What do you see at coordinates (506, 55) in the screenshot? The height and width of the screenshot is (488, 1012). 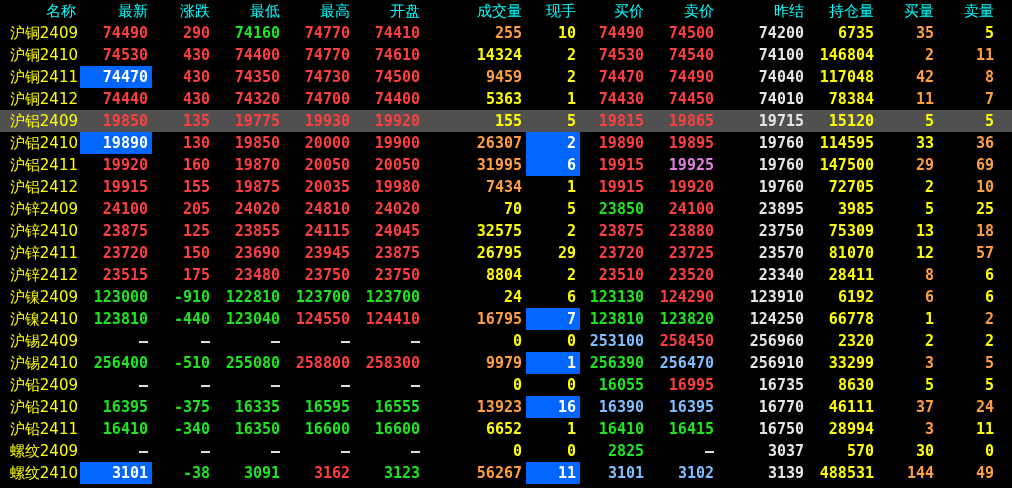 I see `quote-row: 沪铜2410 74530 430 74400 74770 74610 14324 2 74530 74540 74100 146804 2 11` at bounding box center [506, 55].